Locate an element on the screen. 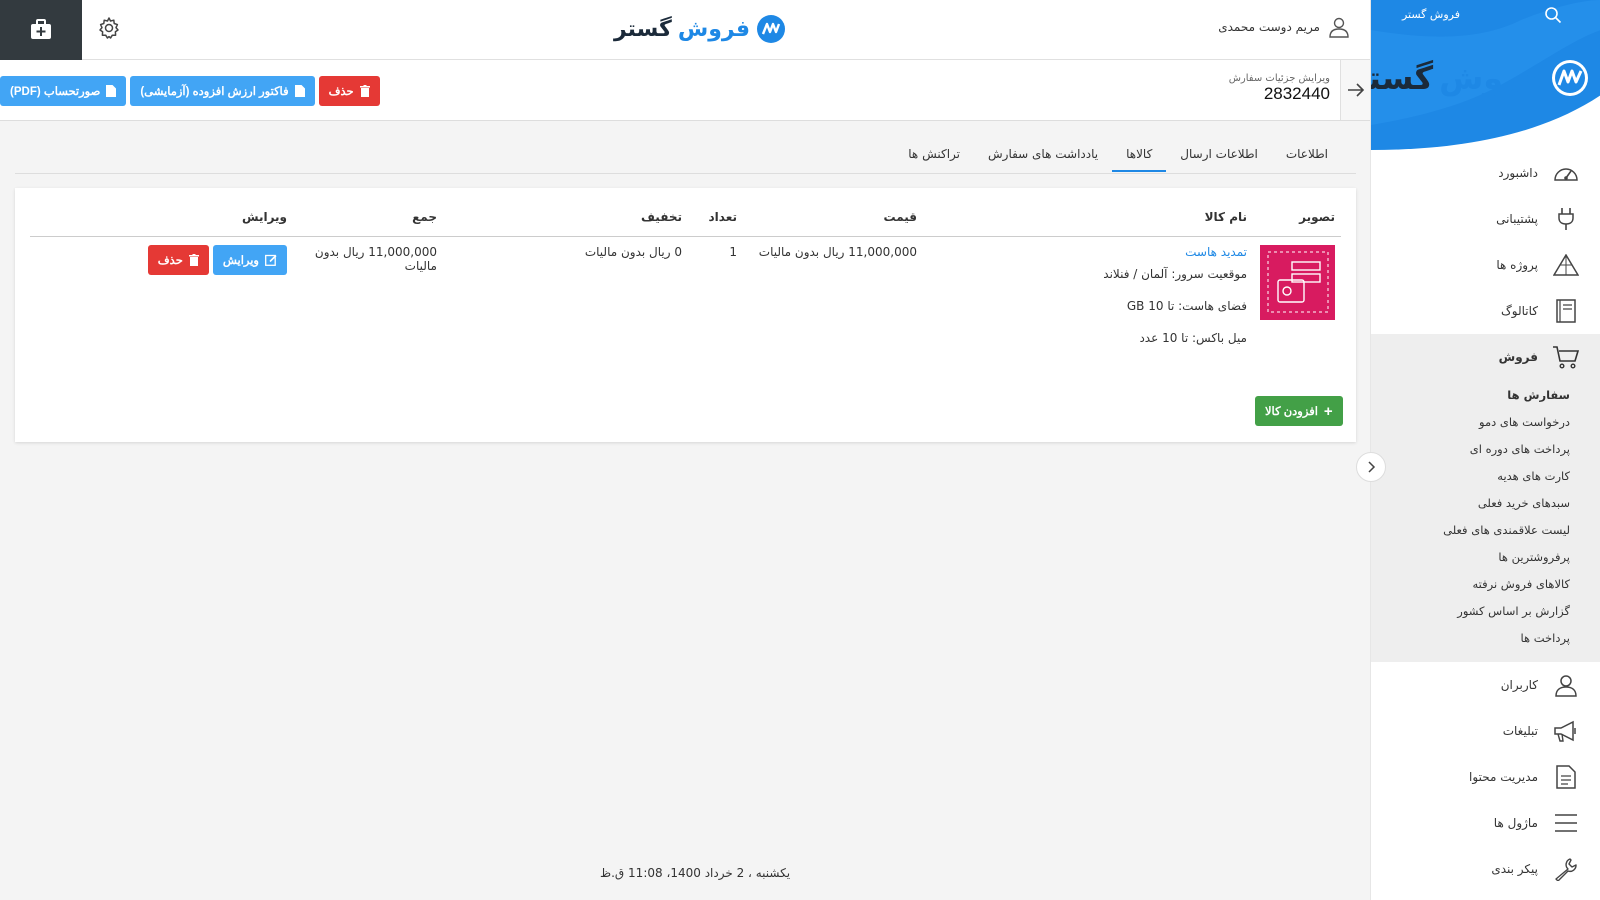 This screenshot has height=900, width=1600. file-icon is located at coordinates (299, 91).